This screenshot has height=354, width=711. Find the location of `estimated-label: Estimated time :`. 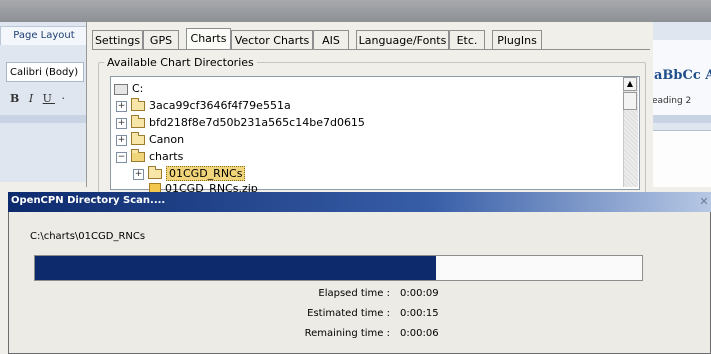

estimated-label: Estimated time : is located at coordinates (348, 313).